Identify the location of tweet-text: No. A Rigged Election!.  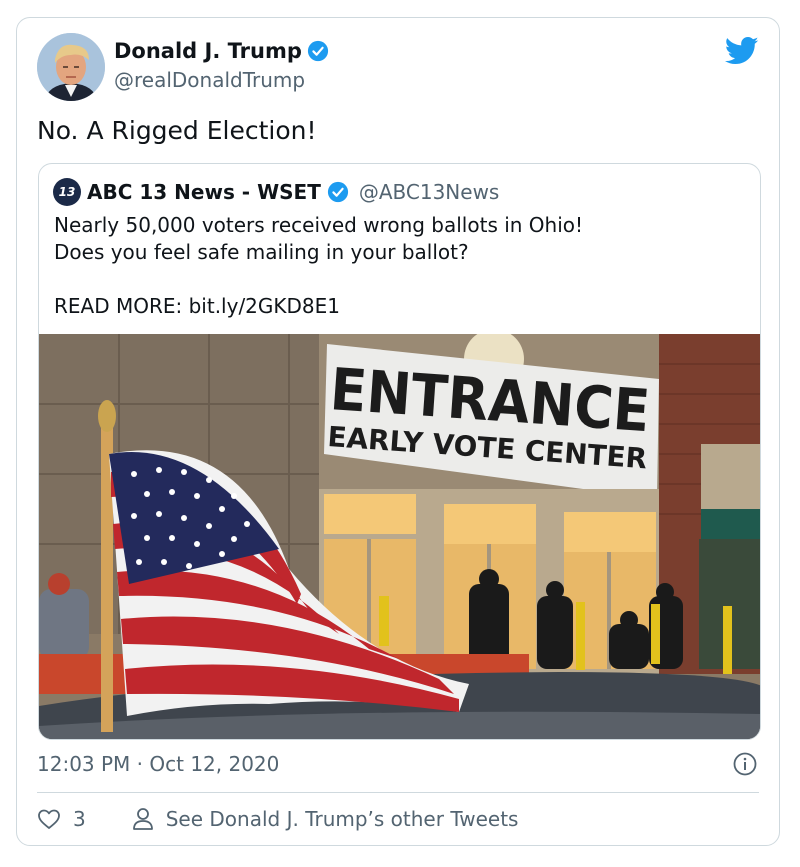
(177, 130).